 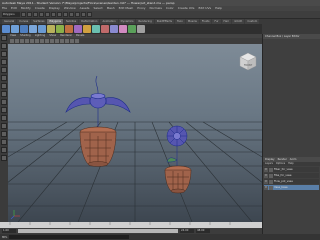 What do you see at coordinates (114, 29) in the screenshot?
I see `append-polygon-icon` at bounding box center [114, 29].